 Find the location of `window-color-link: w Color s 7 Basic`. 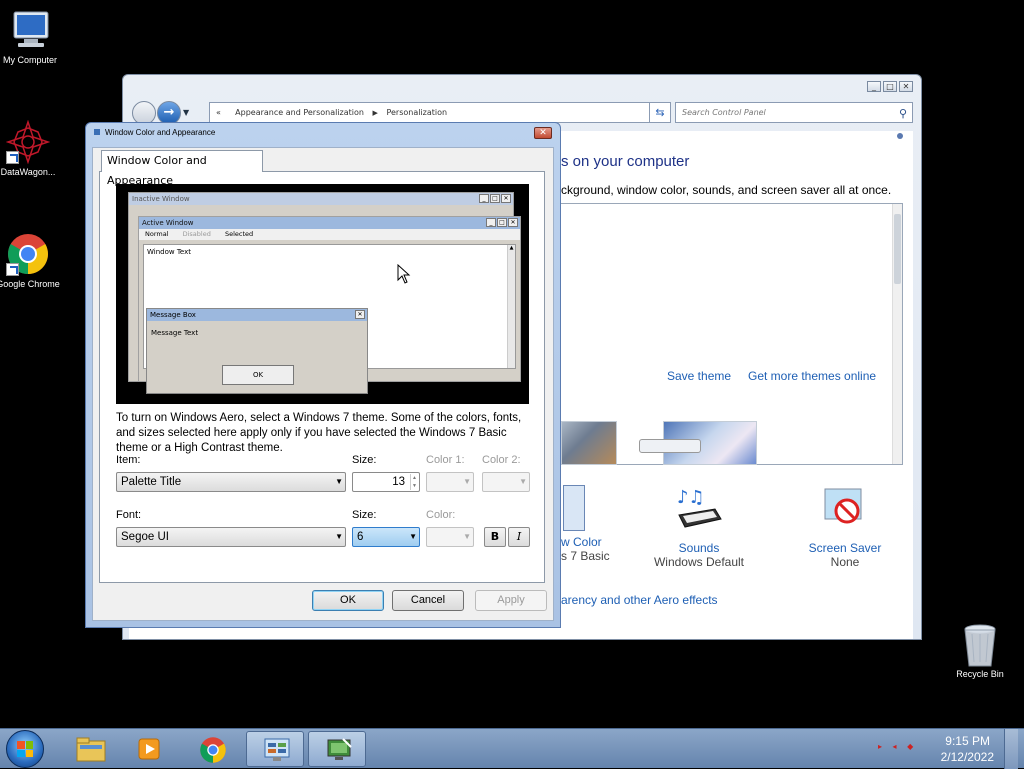

window-color-link: w Color s 7 Basic is located at coordinates (591, 524).